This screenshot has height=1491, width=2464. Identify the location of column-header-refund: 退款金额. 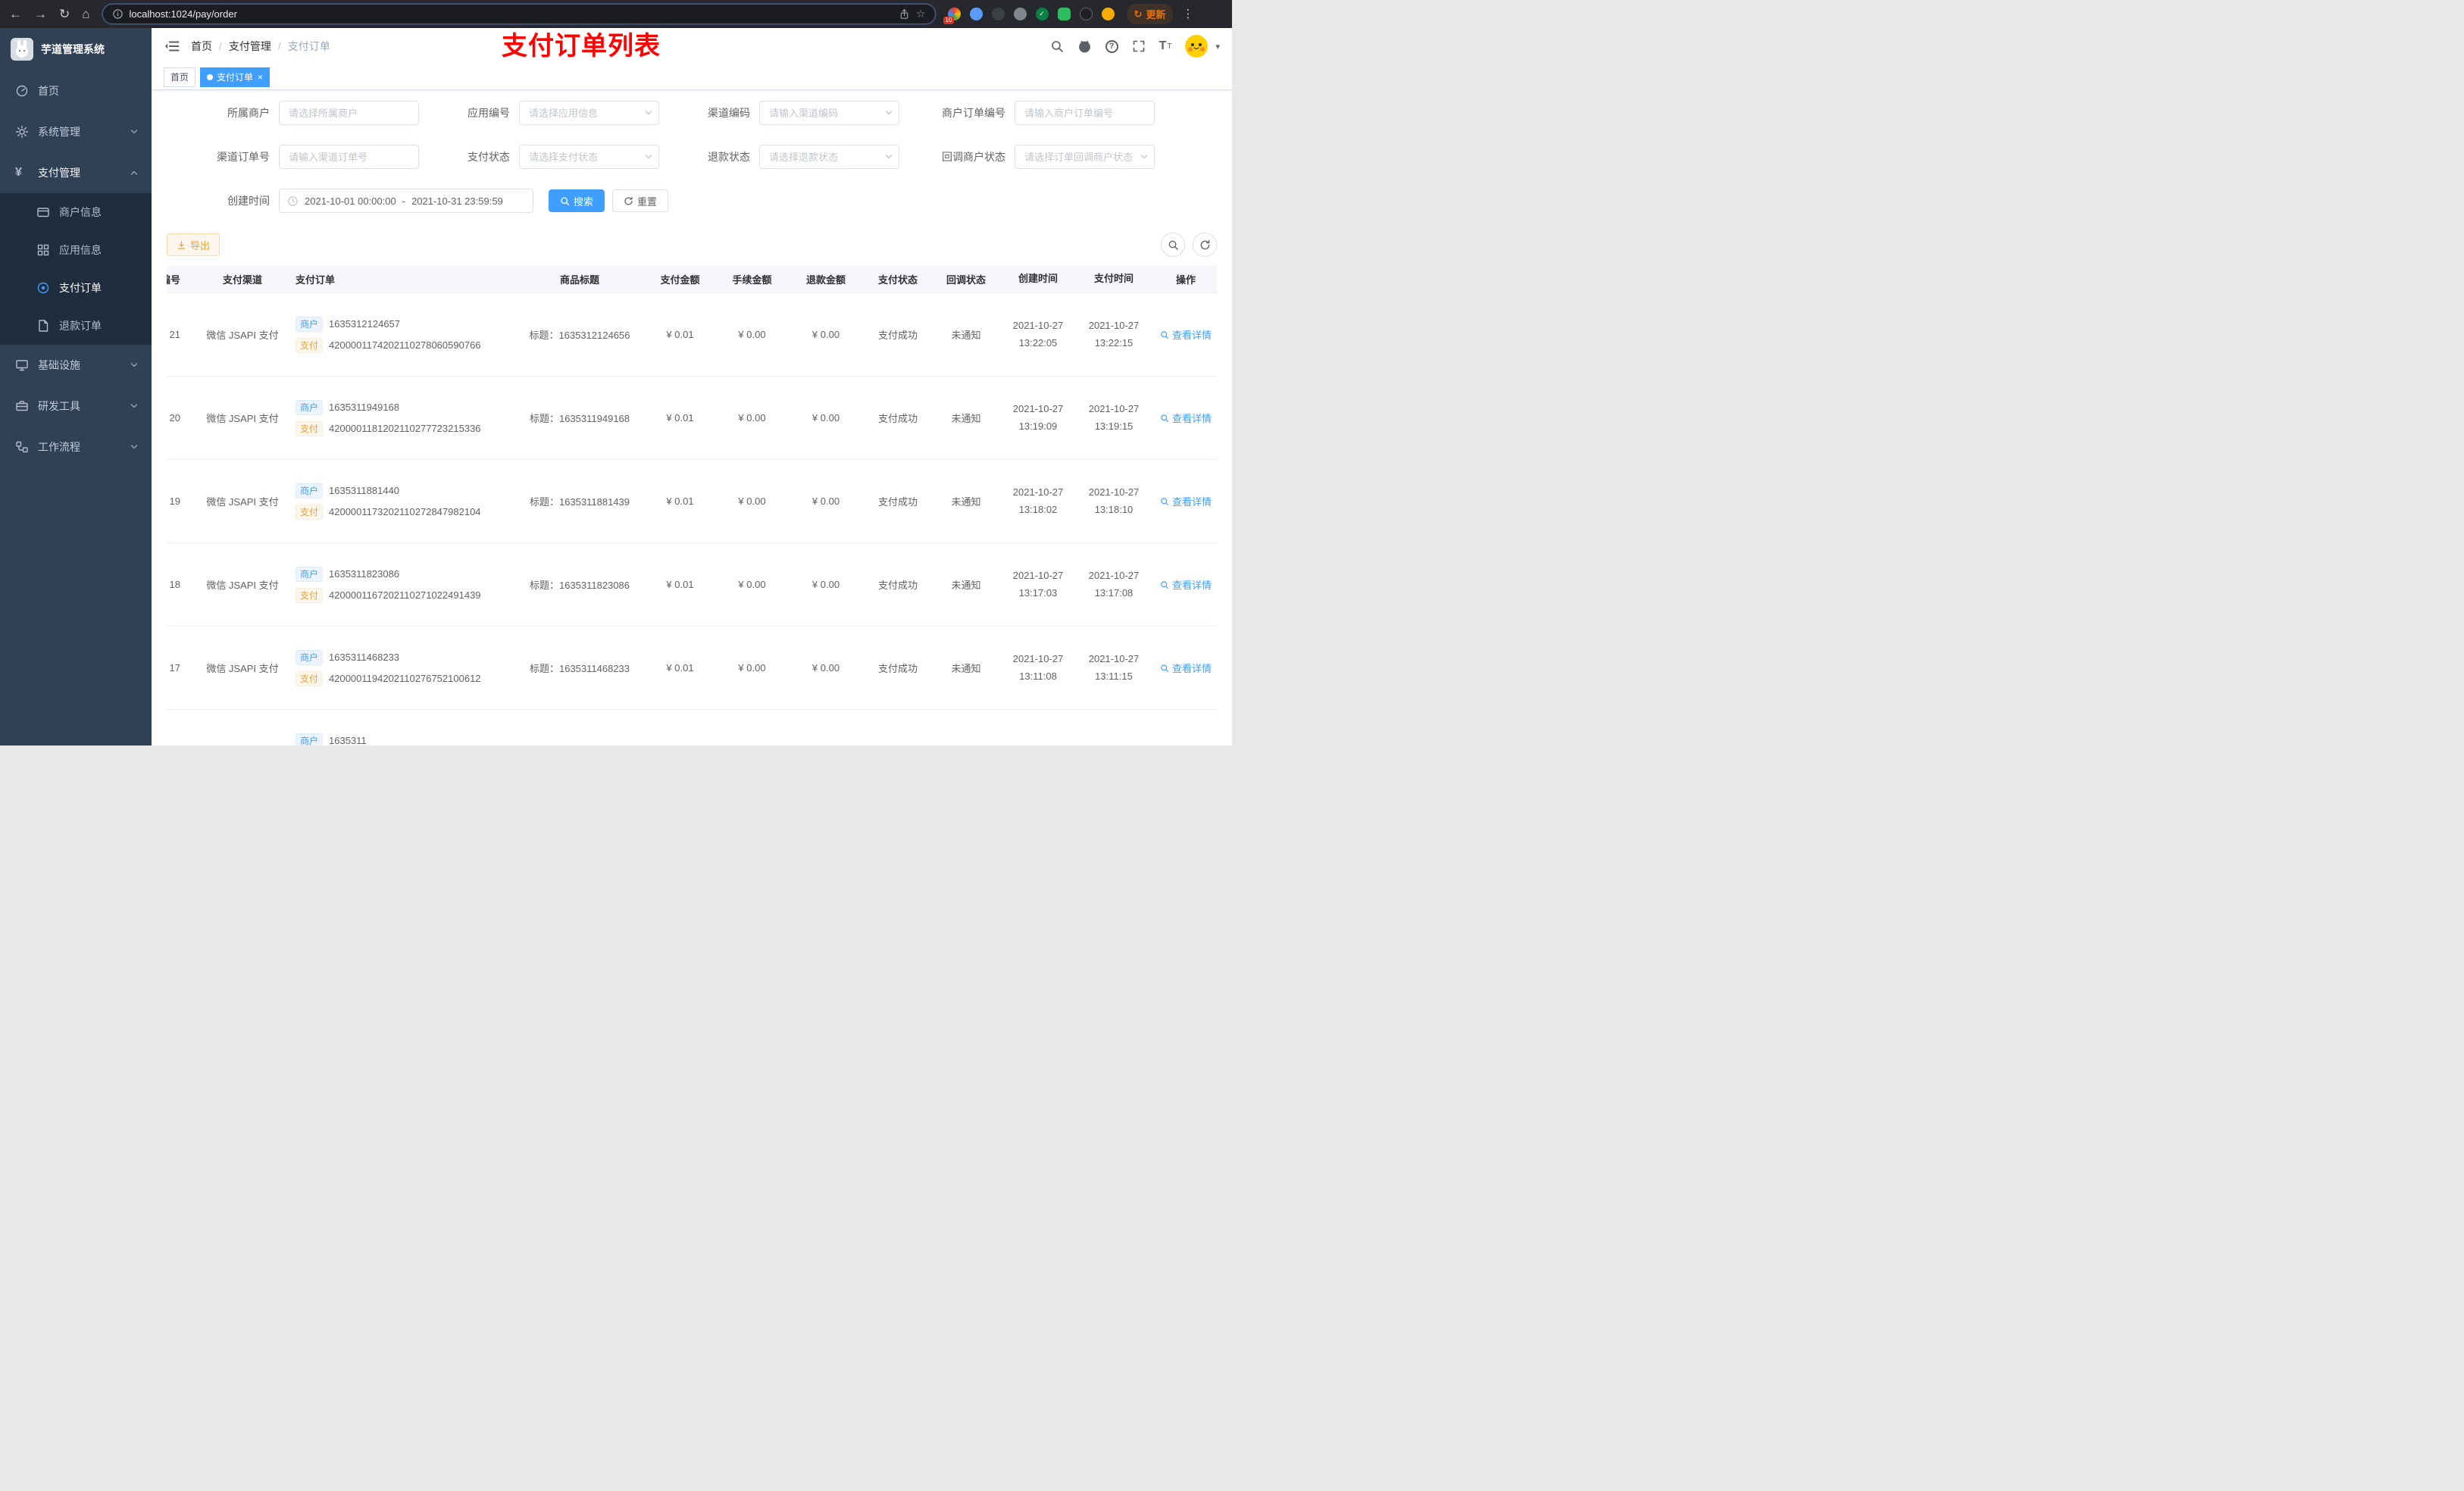
(825, 280).